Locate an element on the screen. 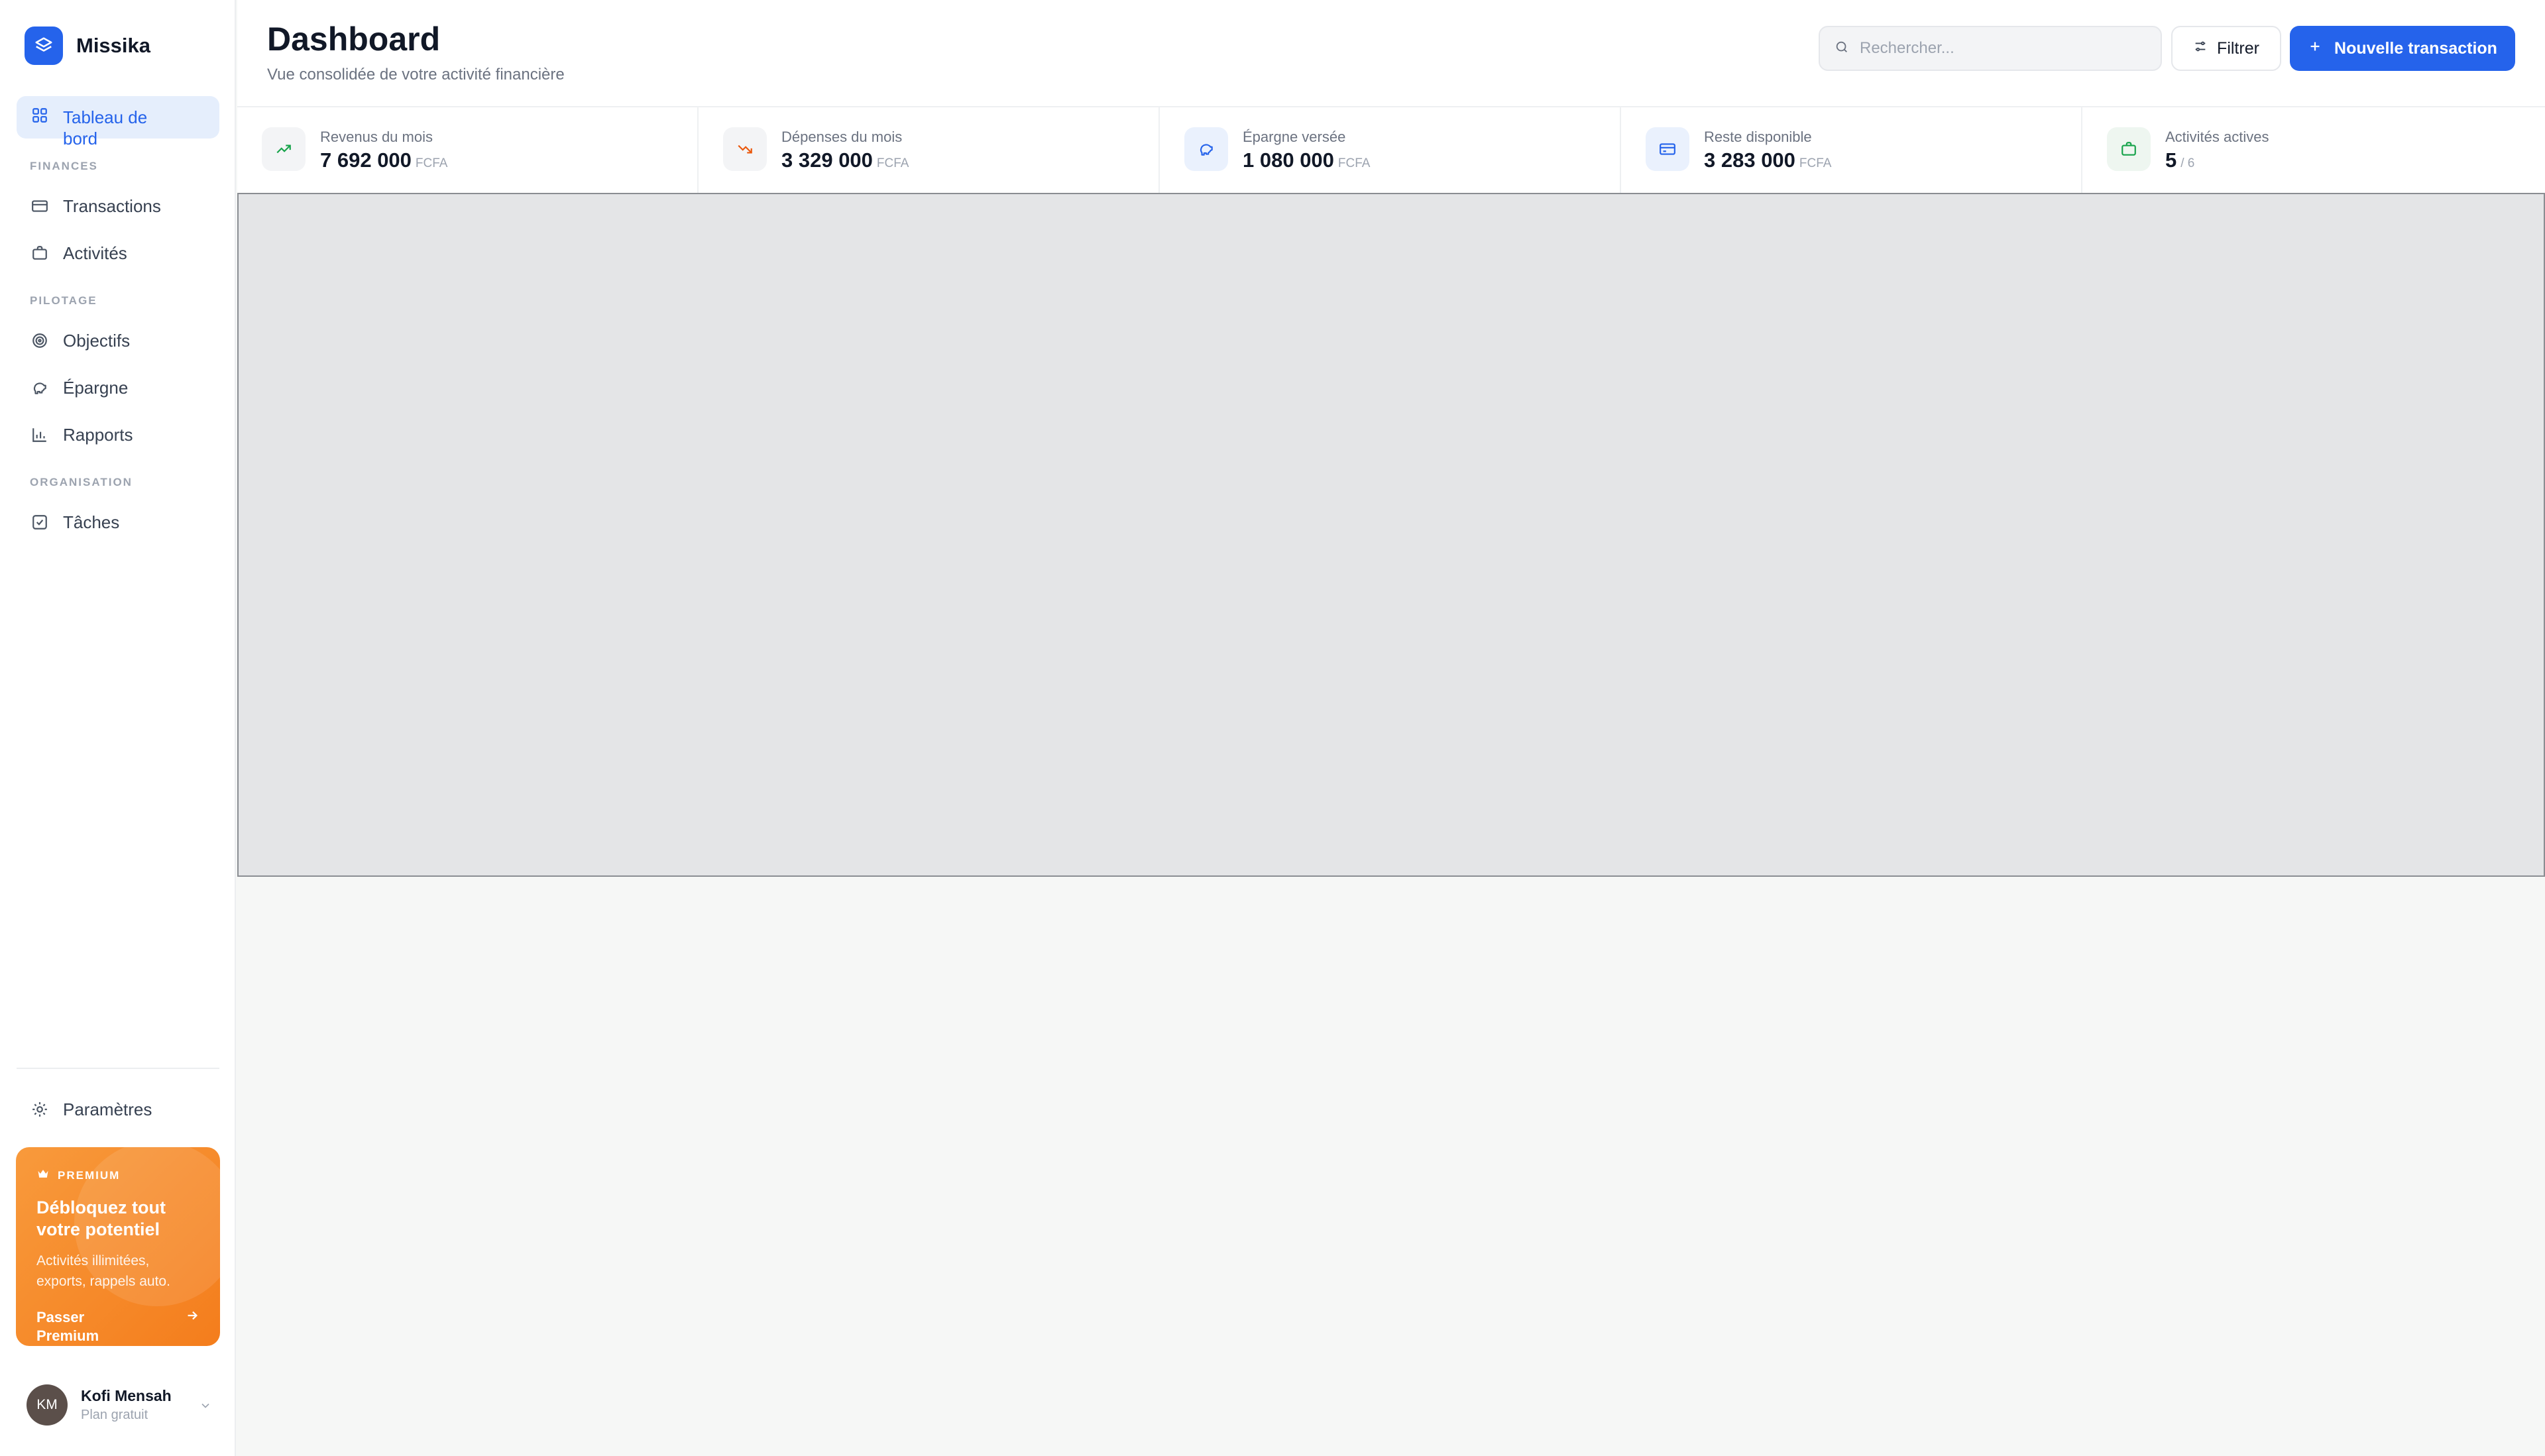 Image resolution: width=2545 pixels, height=1456 pixels. premium-tag: PREMIUM is located at coordinates (117, 1176).